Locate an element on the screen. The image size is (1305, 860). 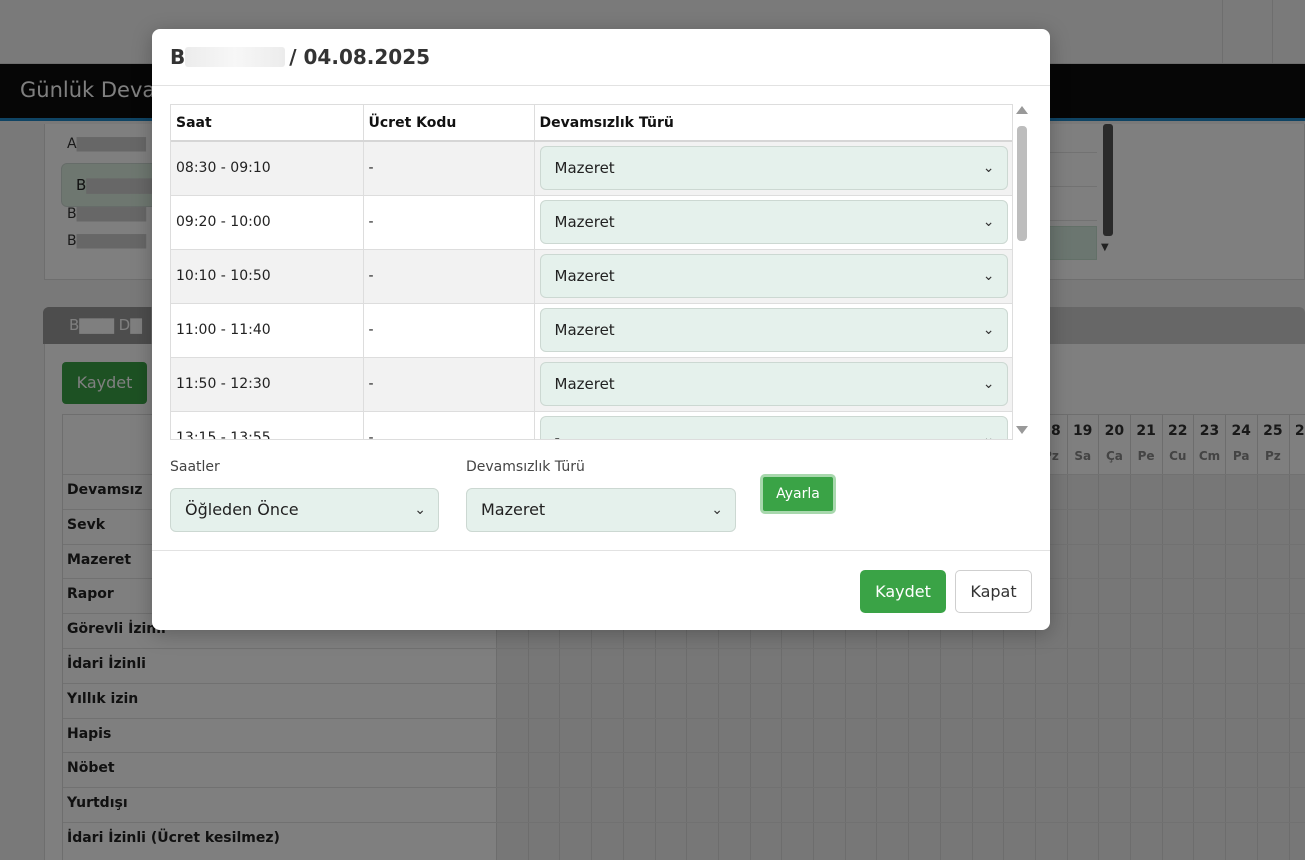
saat-cell: 11:00 - 11:40 is located at coordinates (267, 330).